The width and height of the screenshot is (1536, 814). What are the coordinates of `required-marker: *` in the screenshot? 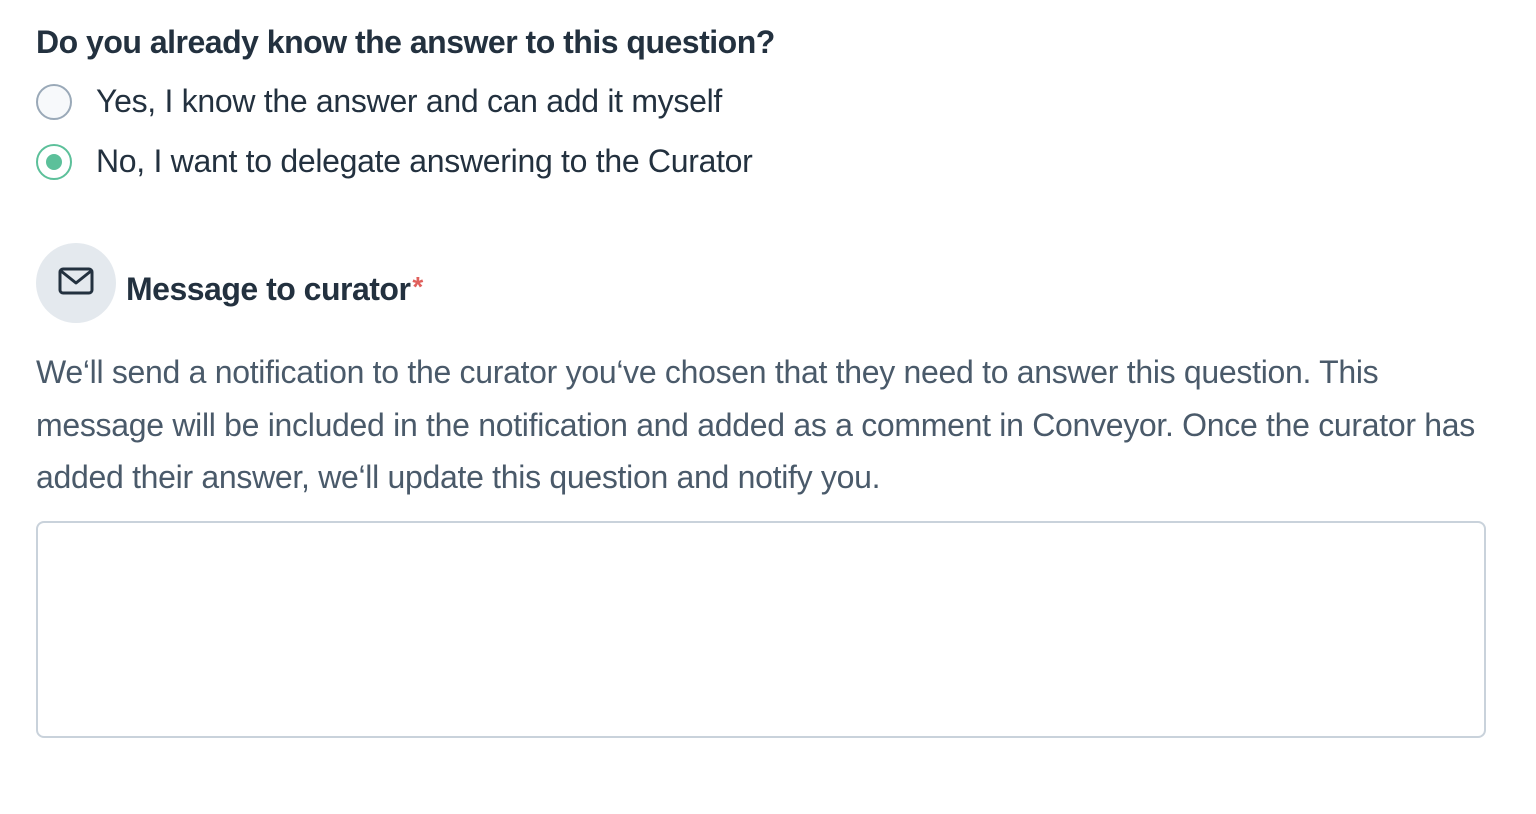 It's located at (417, 286).